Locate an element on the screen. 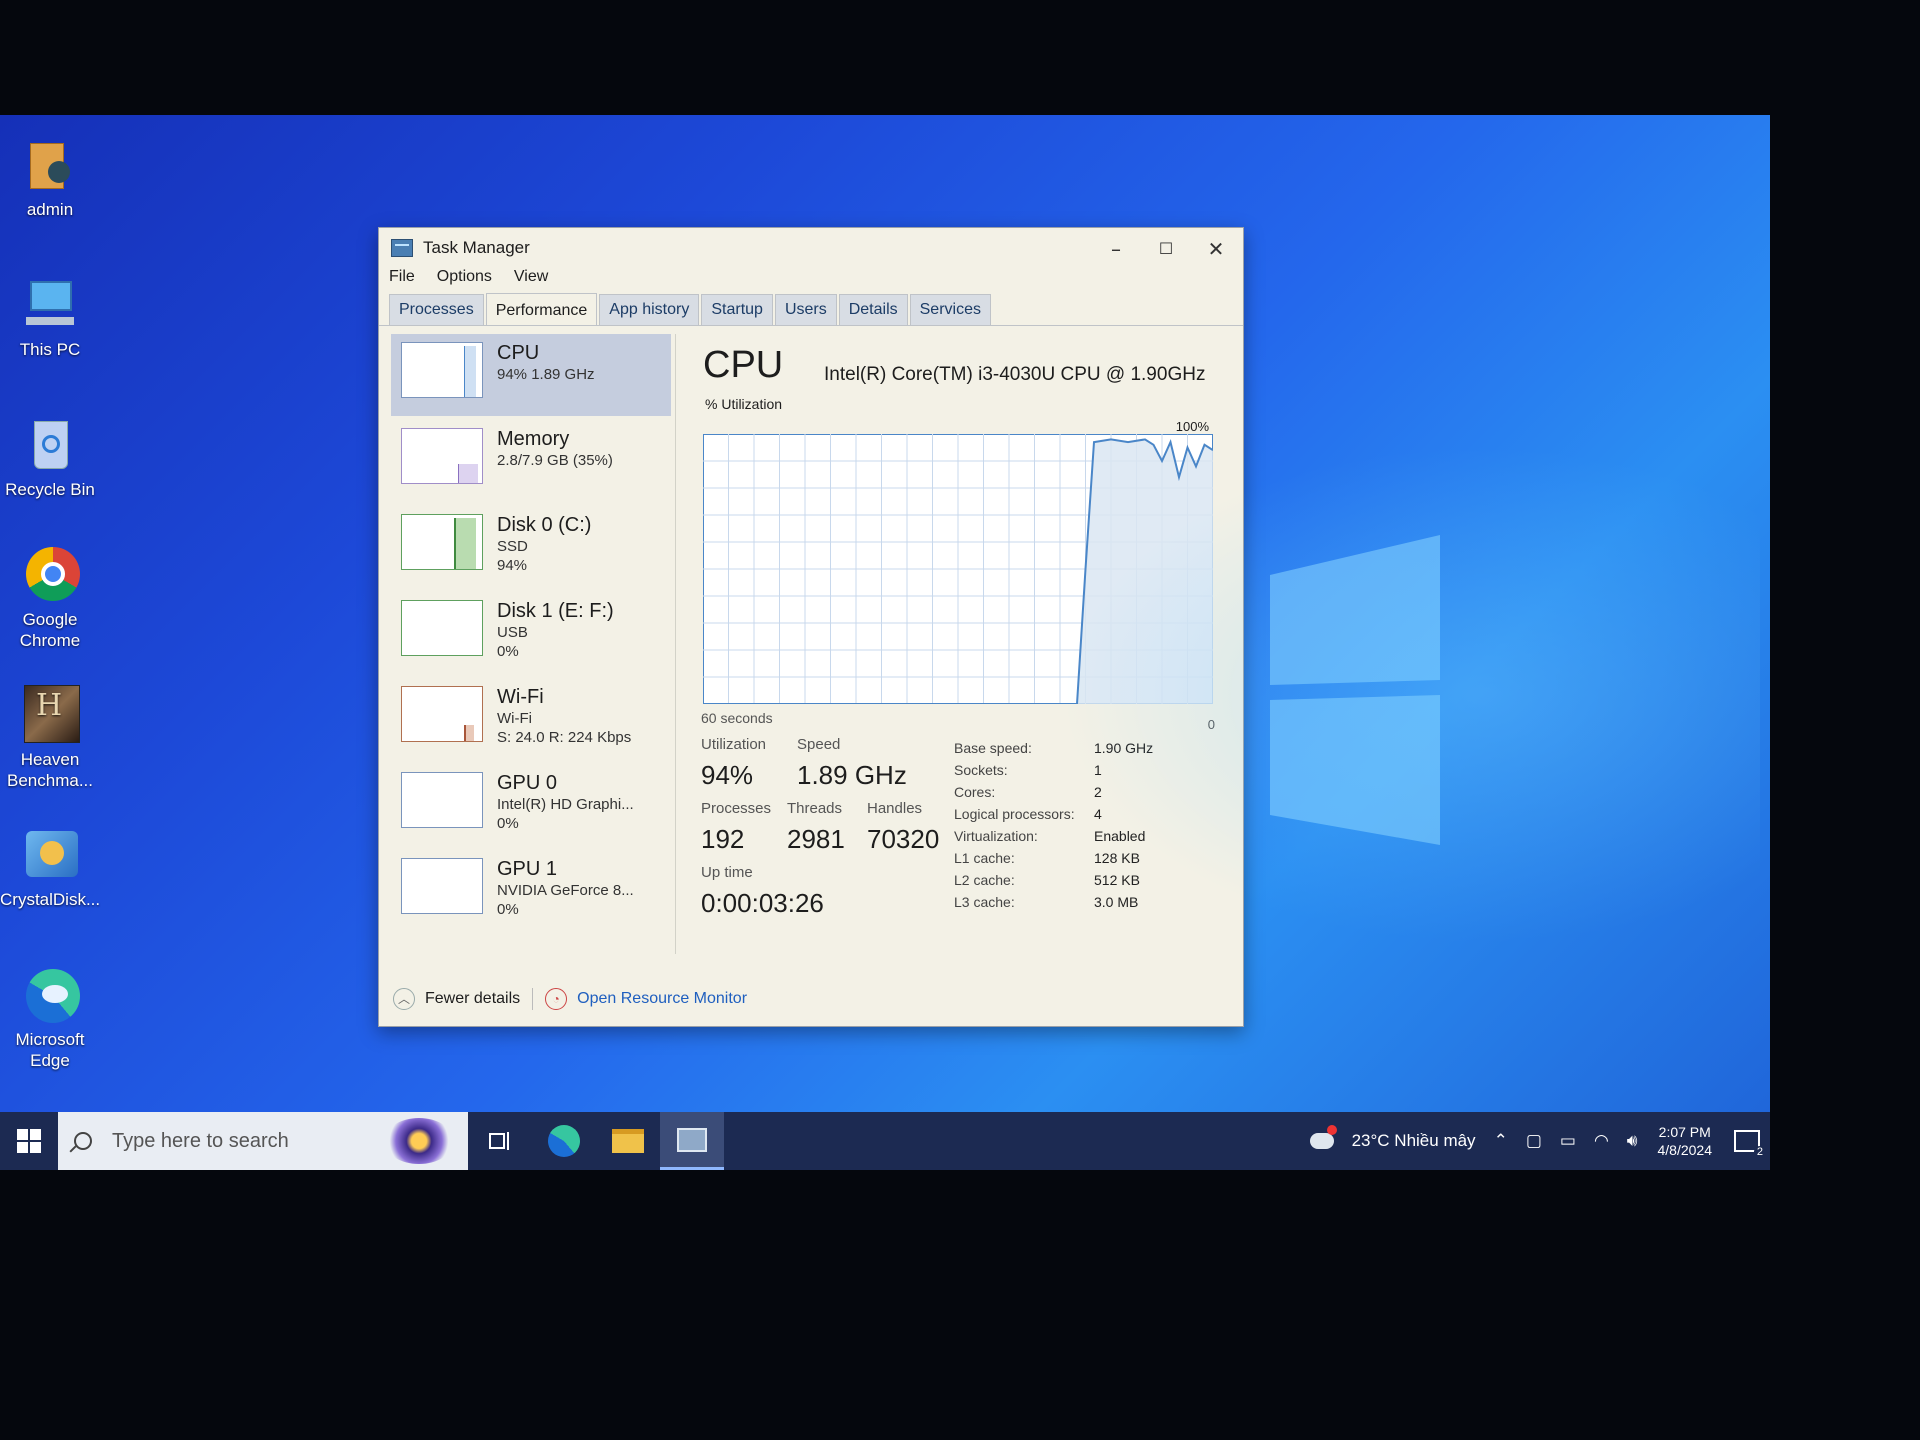 Image resolution: width=1920 pixels, height=1440 pixels. sidebar-item-name: CPU is located at coordinates (518, 353).